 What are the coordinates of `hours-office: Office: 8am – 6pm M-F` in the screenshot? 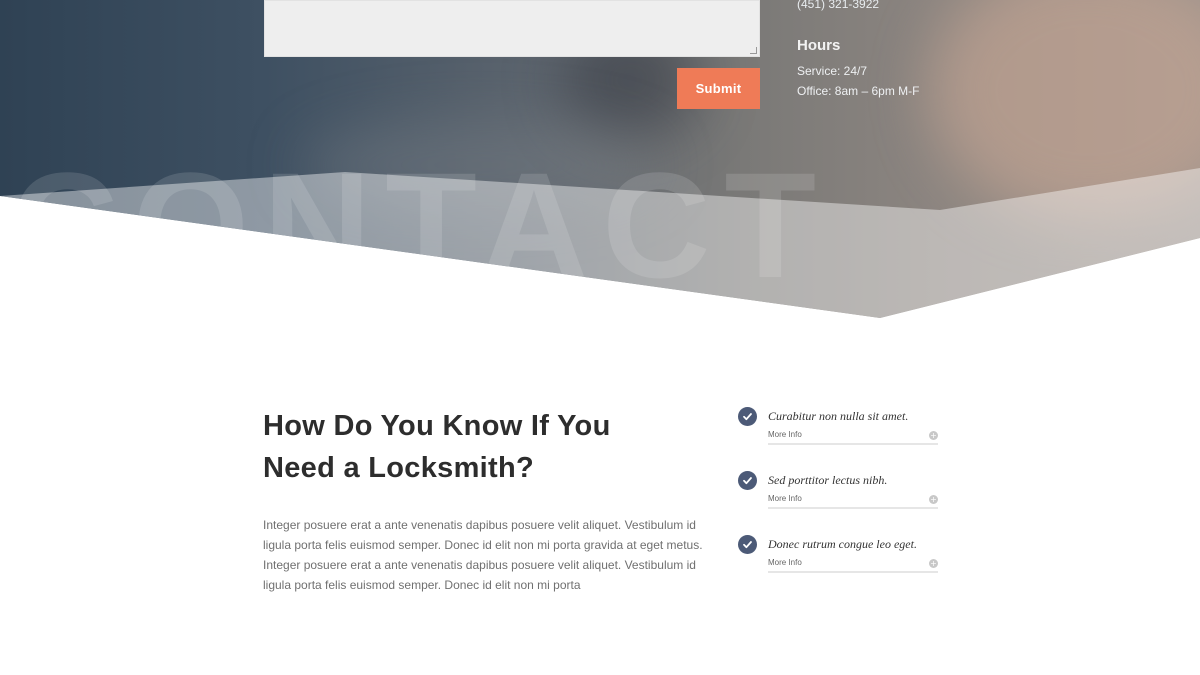 It's located at (858, 91).